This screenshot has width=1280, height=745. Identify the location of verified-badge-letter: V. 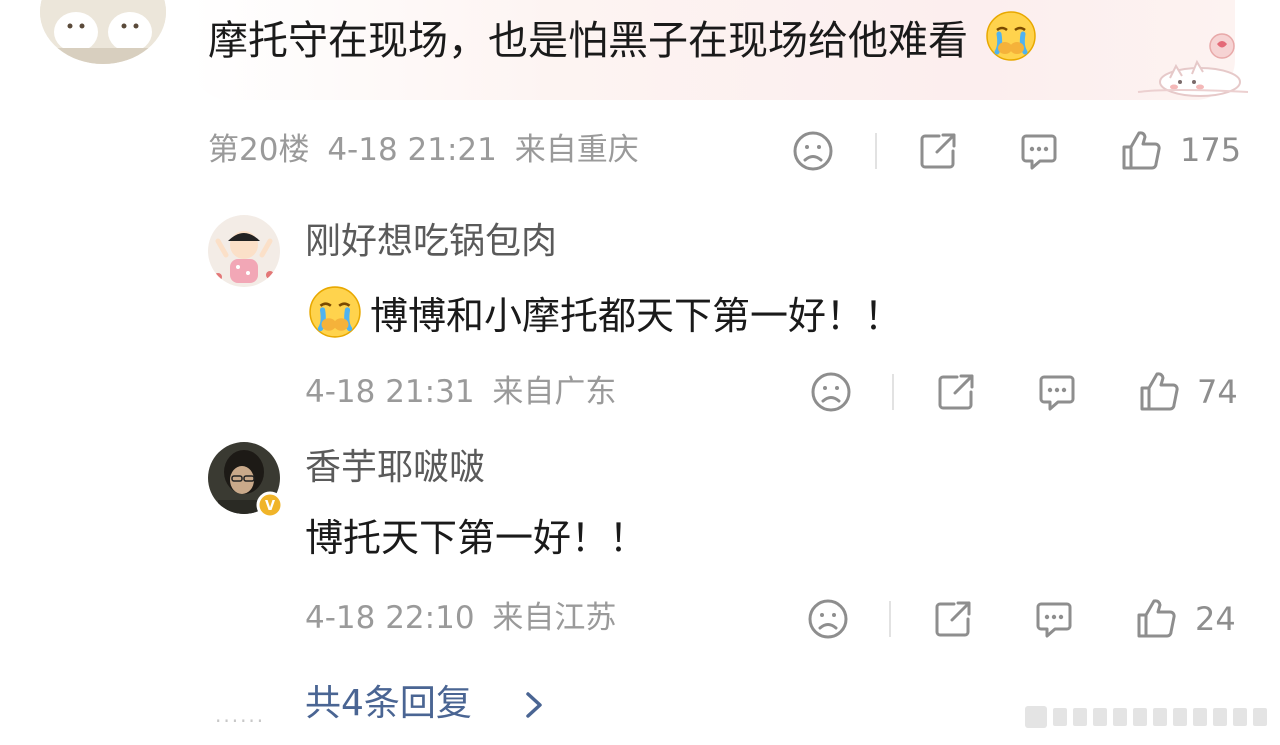
(270, 506).